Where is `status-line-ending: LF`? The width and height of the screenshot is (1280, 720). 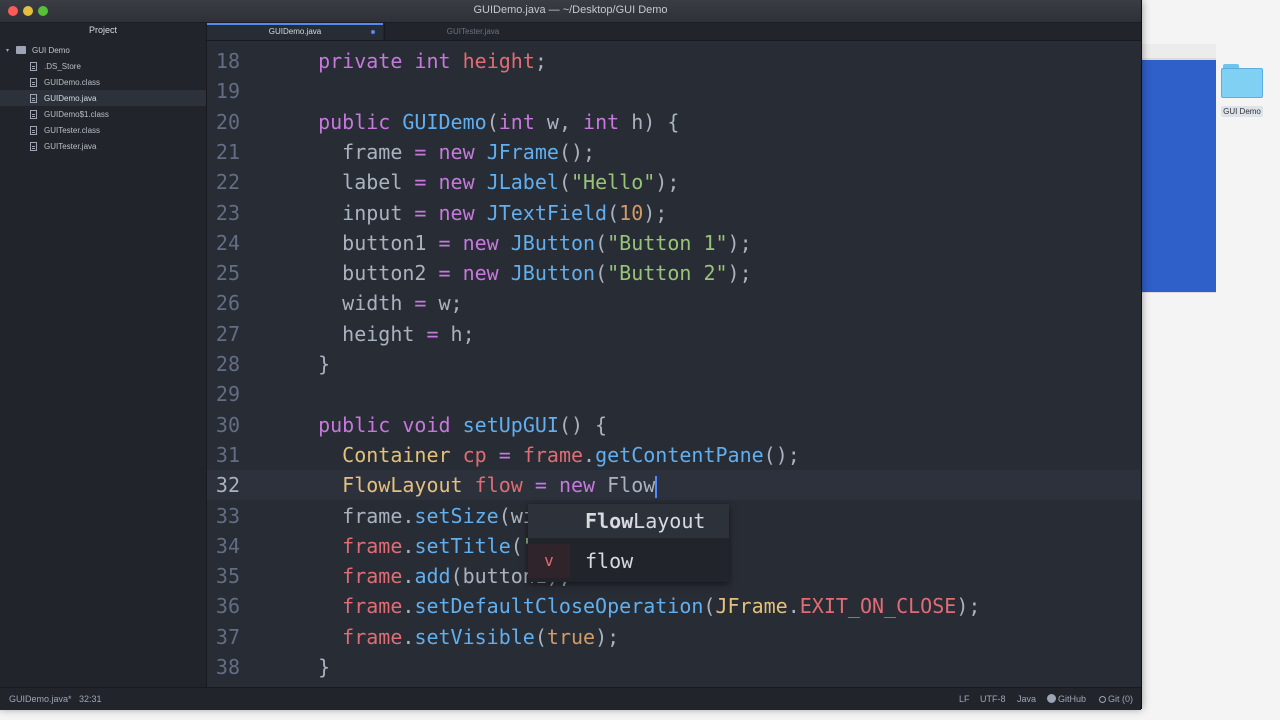 status-line-ending: LF is located at coordinates (964, 699).